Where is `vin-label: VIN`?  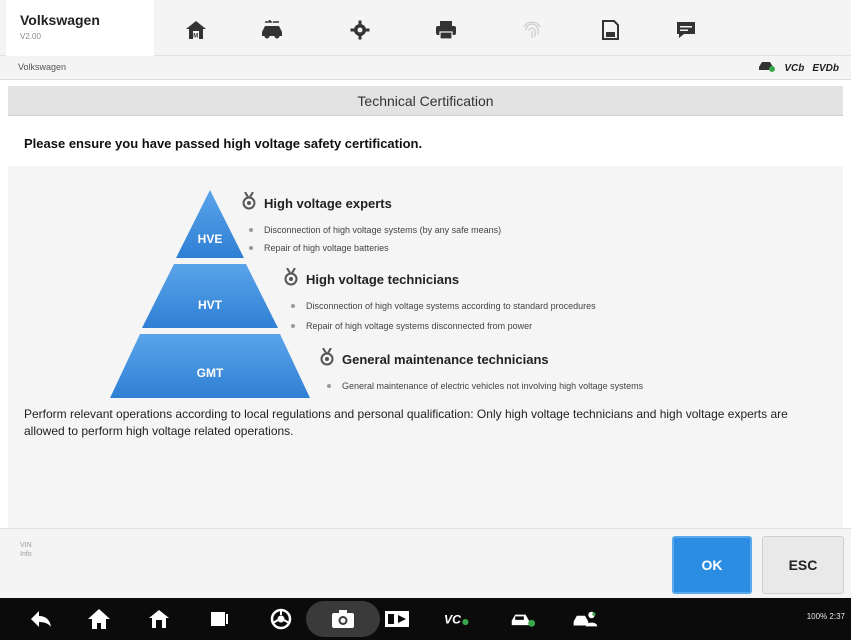
vin-label: VIN is located at coordinates (26, 545).